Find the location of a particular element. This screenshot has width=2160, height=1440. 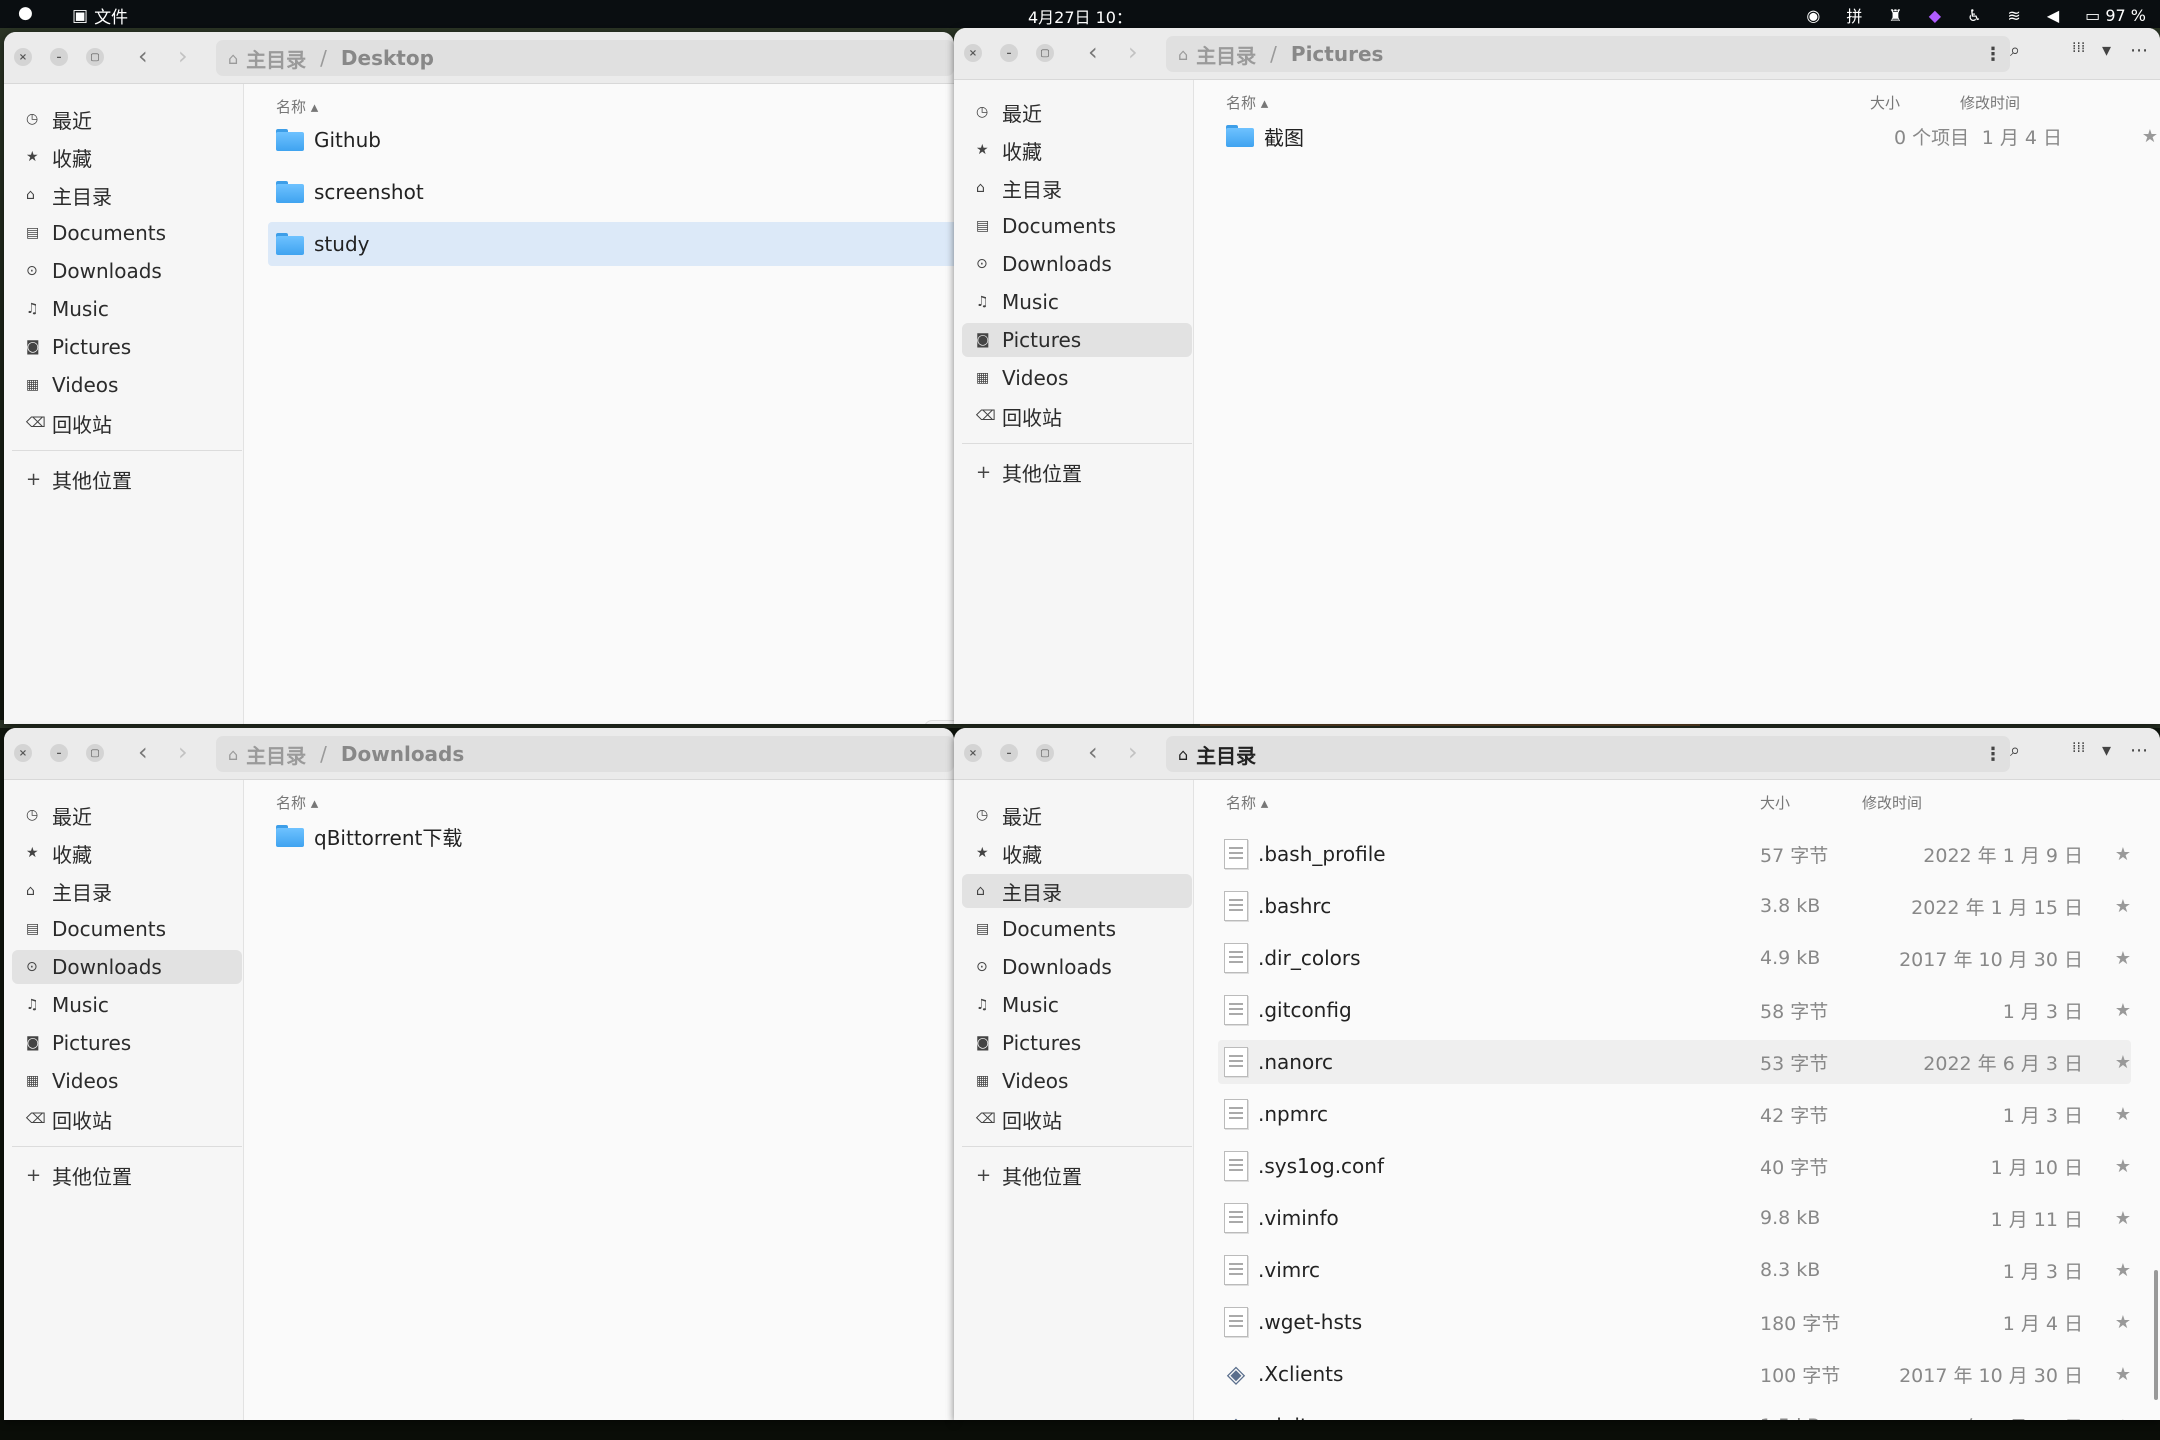

location-bar: ⌂ 主目录 / Desktop is located at coordinates (585, 58).